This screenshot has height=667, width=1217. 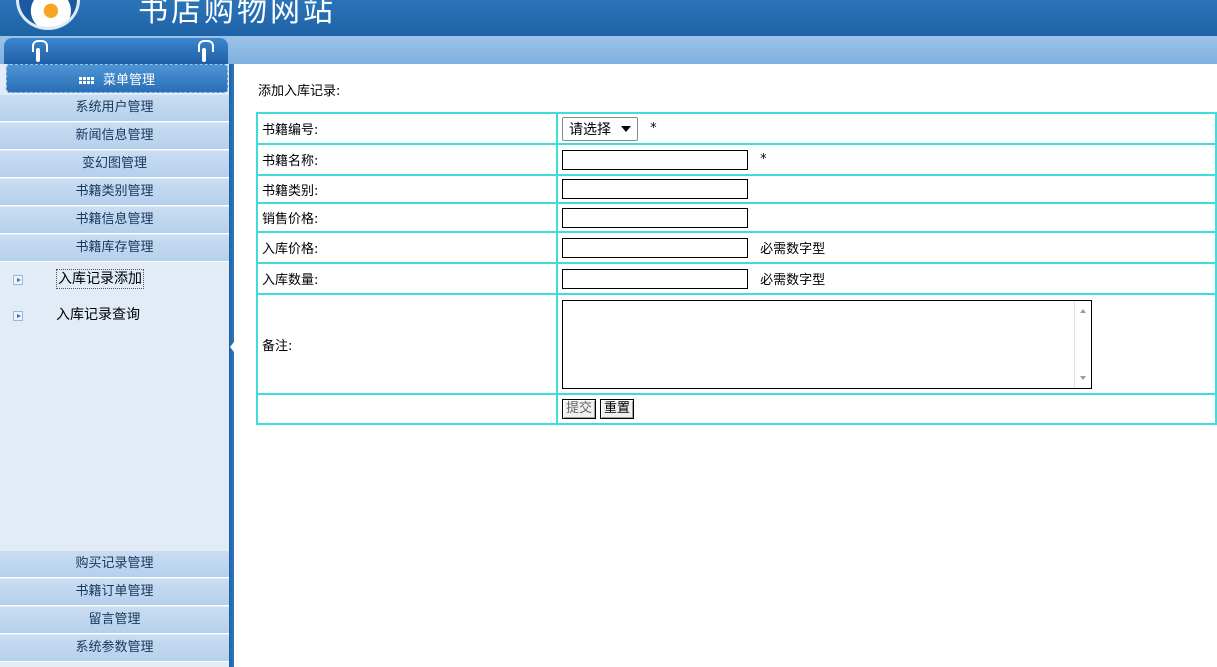 I want to click on form-row-stock-qty: 入库数量: 必需数字型, so click(x=736, y=278).